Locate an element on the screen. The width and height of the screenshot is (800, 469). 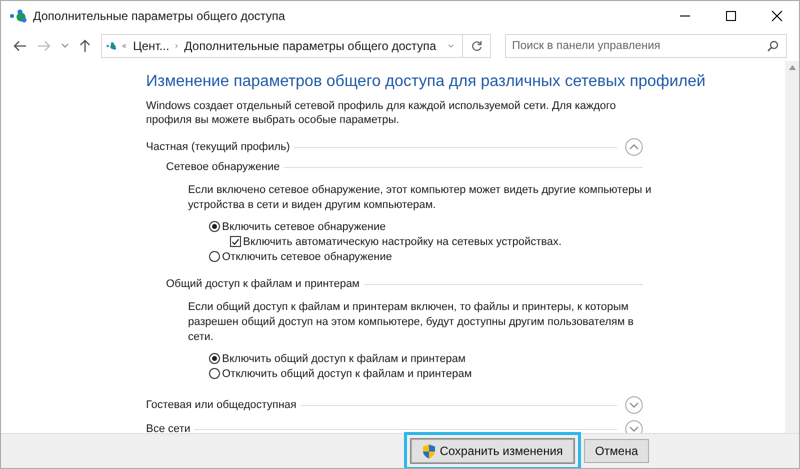
radio-label: Отключить сетевое обнаружение is located at coordinates (307, 256).